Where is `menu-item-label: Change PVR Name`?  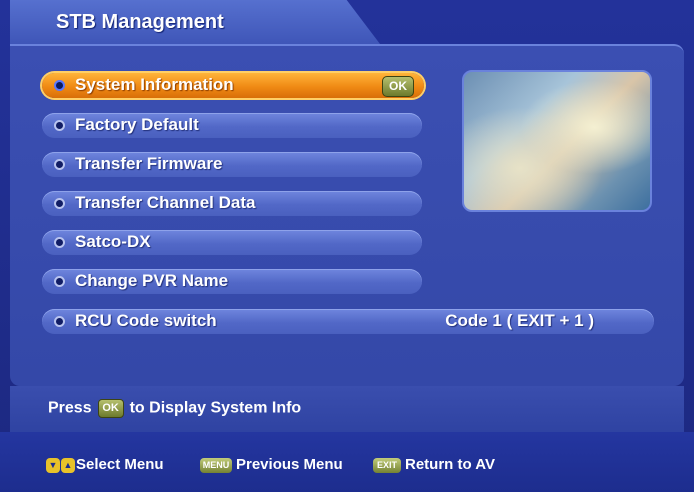 menu-item-label: Change PVR Name is located at coordinates (152, 280).